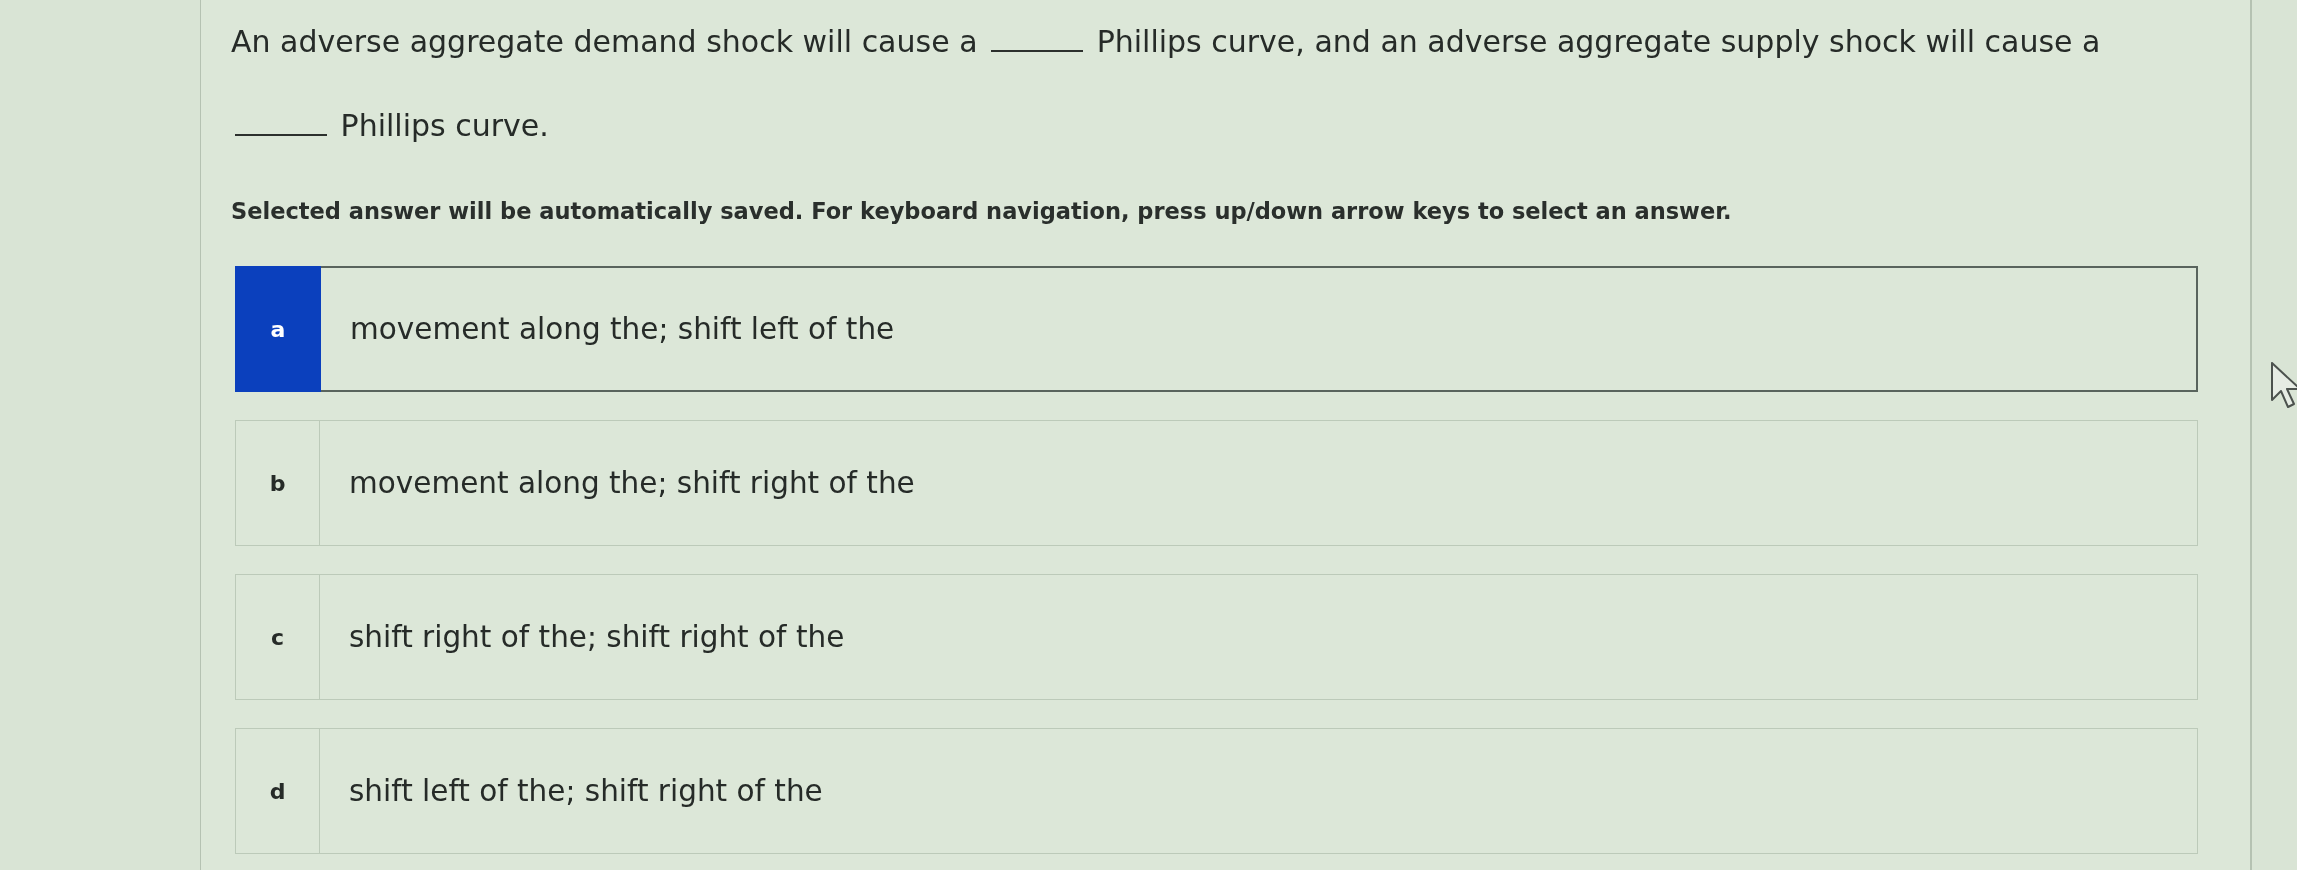  What do you see at coordinates (1216, 329) in the screenshot?
I see `answer-option: a movement along the; shift left of the` at bounding box center [1216, 329].